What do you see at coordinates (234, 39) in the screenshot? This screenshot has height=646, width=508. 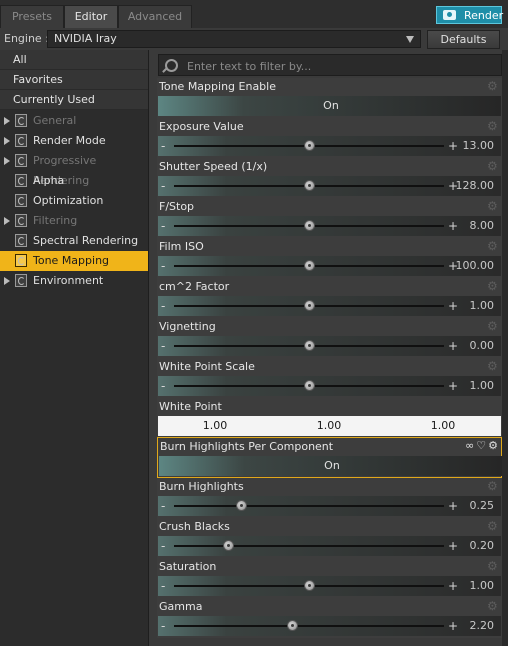 I see `engine-select: NVIDIA Iray` at bounding box center [234, 39].